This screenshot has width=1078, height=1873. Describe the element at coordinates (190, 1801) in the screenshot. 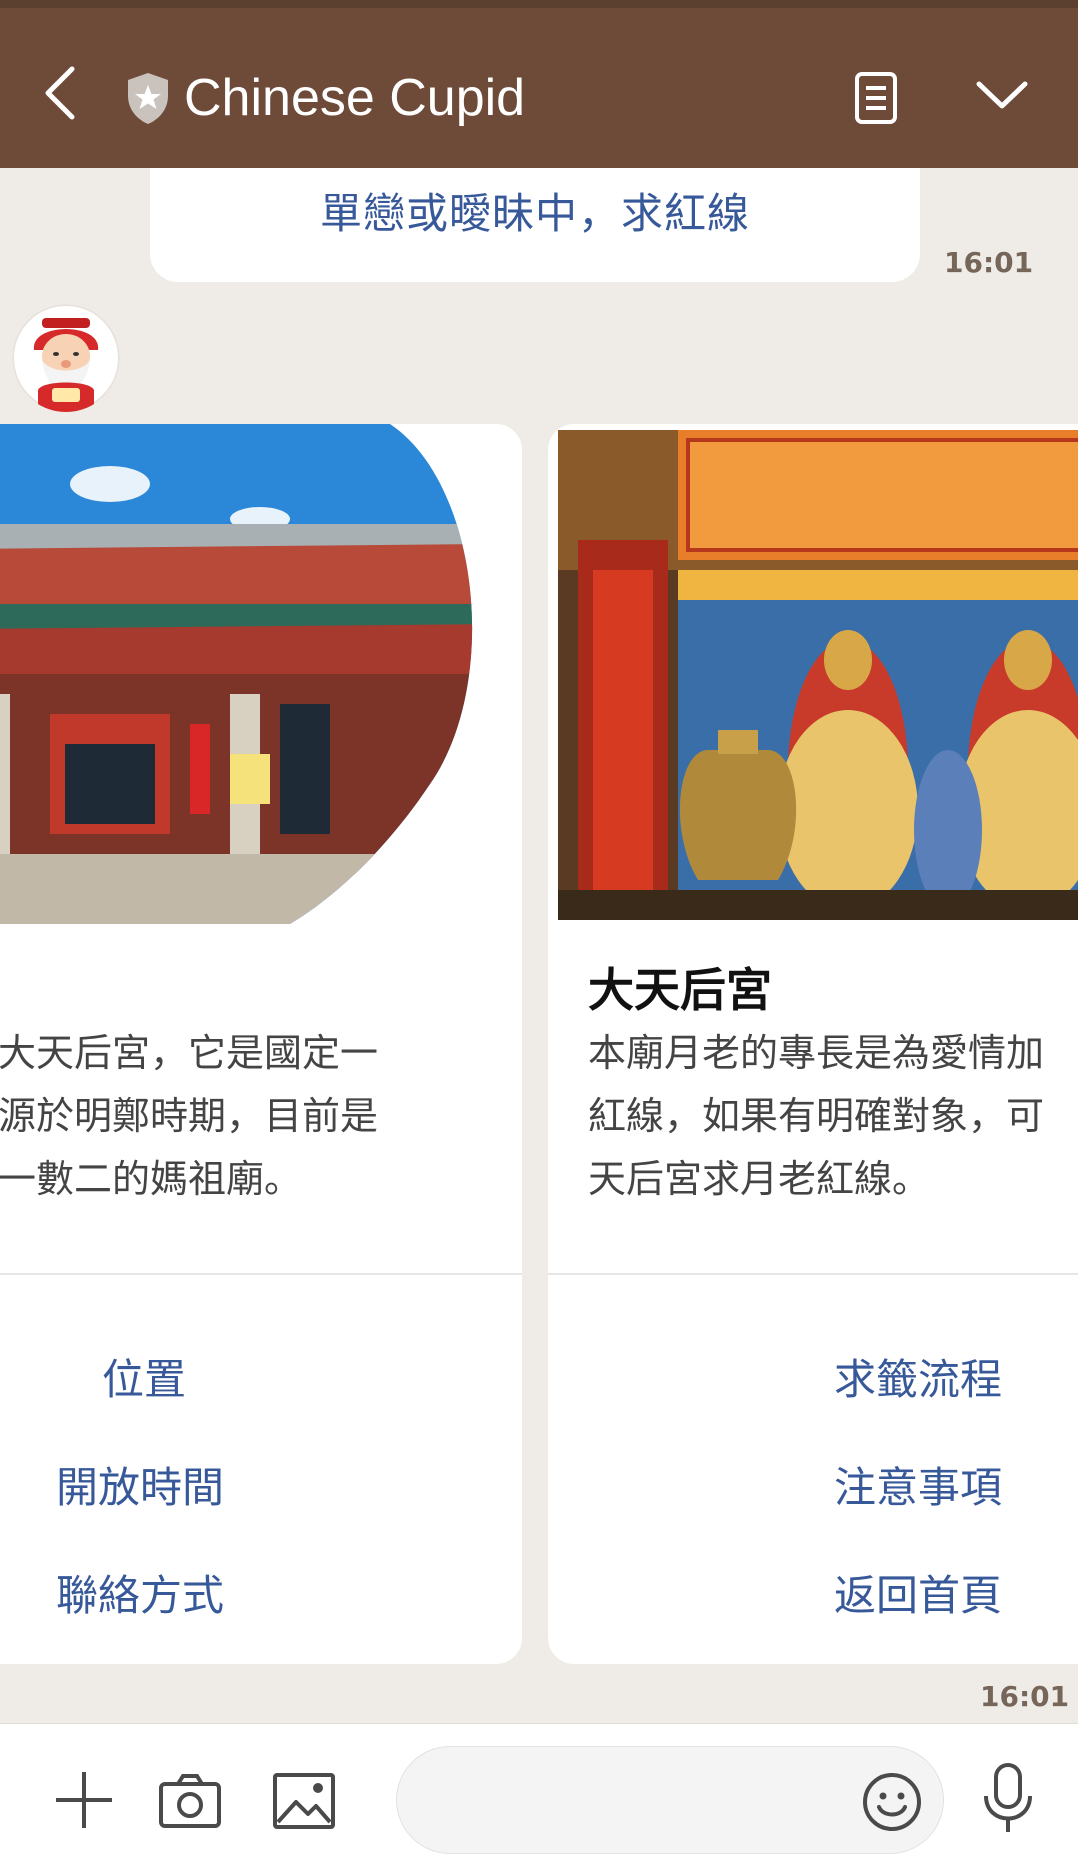

I see `camera-icon` at that location.